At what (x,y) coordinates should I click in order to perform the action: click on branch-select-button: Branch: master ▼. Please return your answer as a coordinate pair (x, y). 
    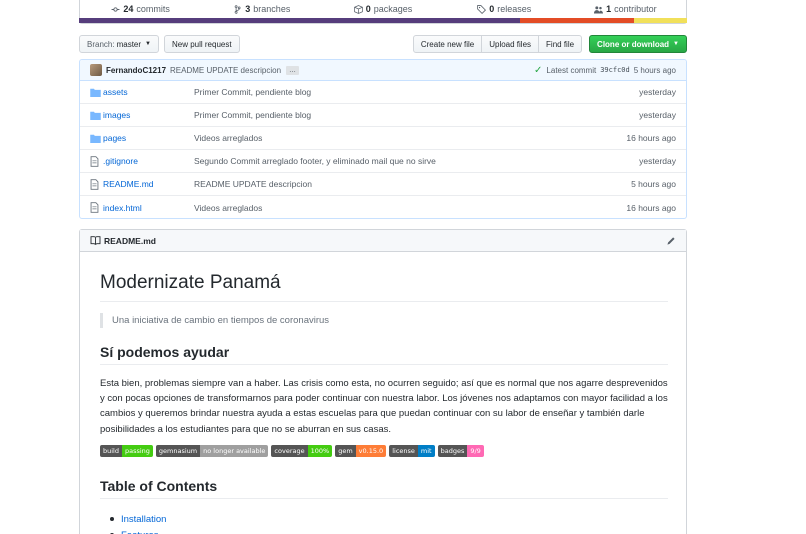
    Looking at the image, I should click on (119, 44).